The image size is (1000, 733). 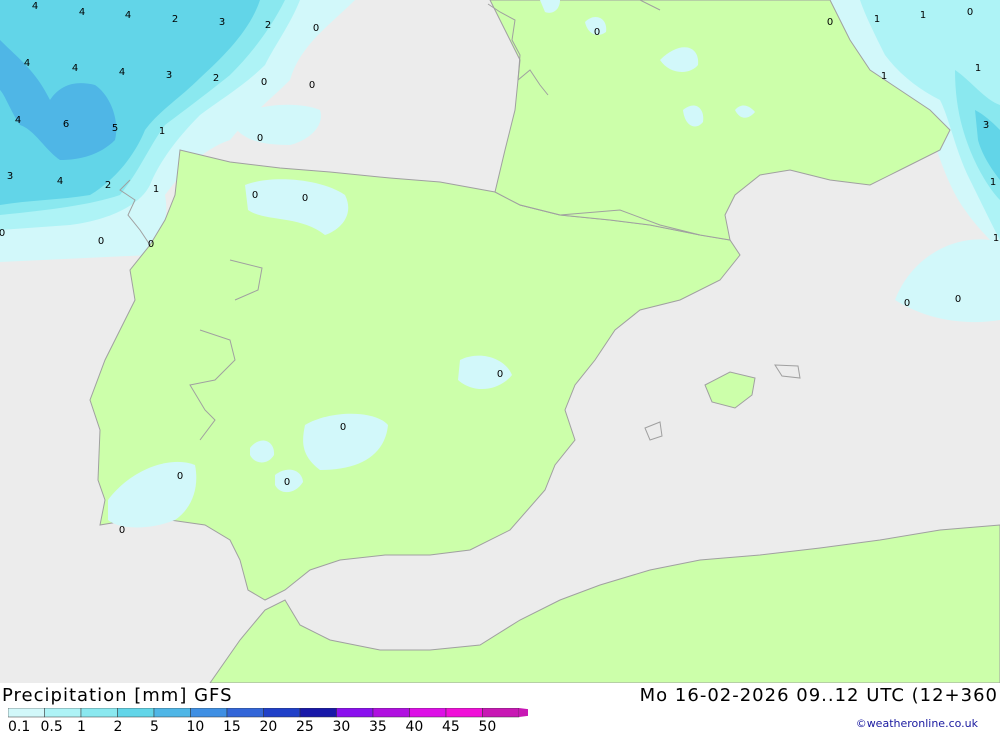 I want to click on color-scale-legend: 0.1 0.5 1 2 5 10 15 20 25 30 35 40 45 50, so click(x=268, y=720).